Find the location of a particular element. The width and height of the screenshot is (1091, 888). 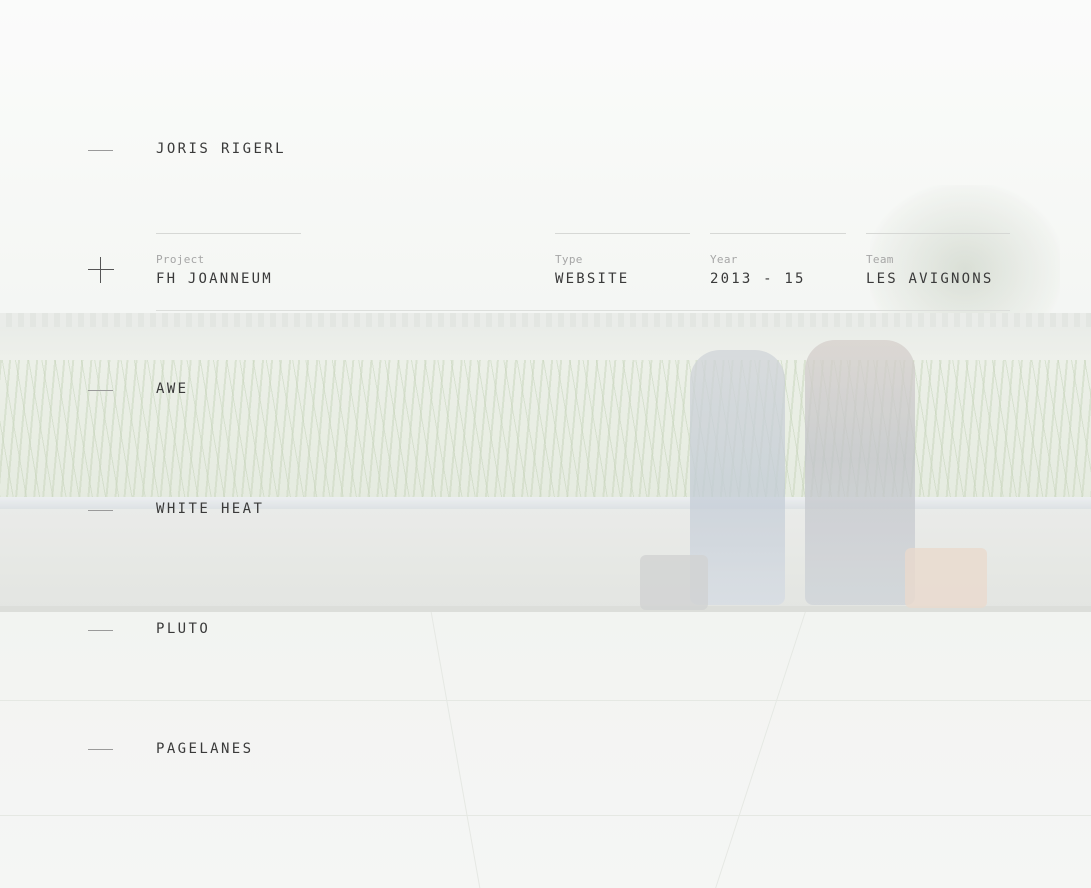

type-value: WEBSITE is located at coordinates (592, 279).